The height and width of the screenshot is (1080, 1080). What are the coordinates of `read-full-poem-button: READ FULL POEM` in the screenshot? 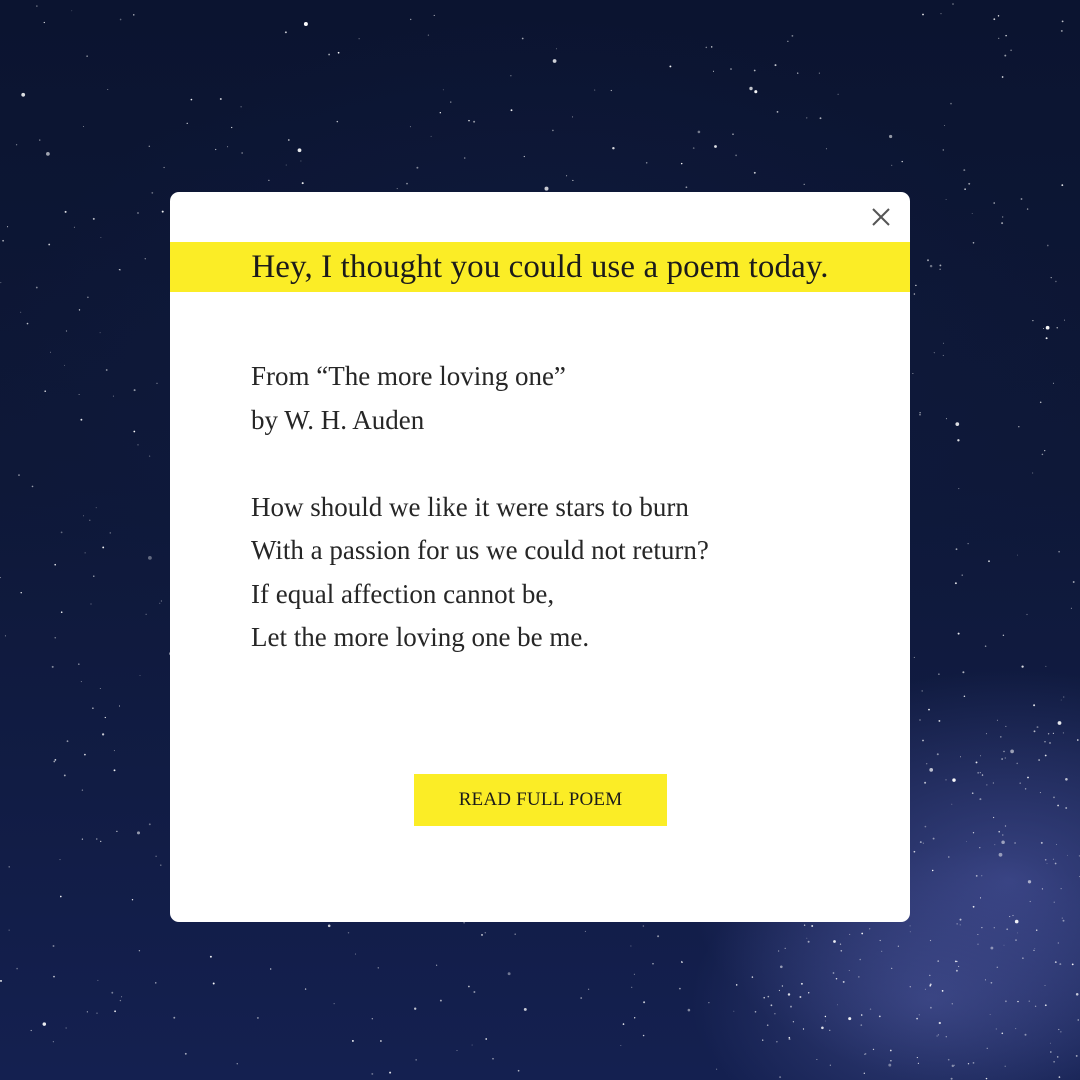 It's located at (540, 800).